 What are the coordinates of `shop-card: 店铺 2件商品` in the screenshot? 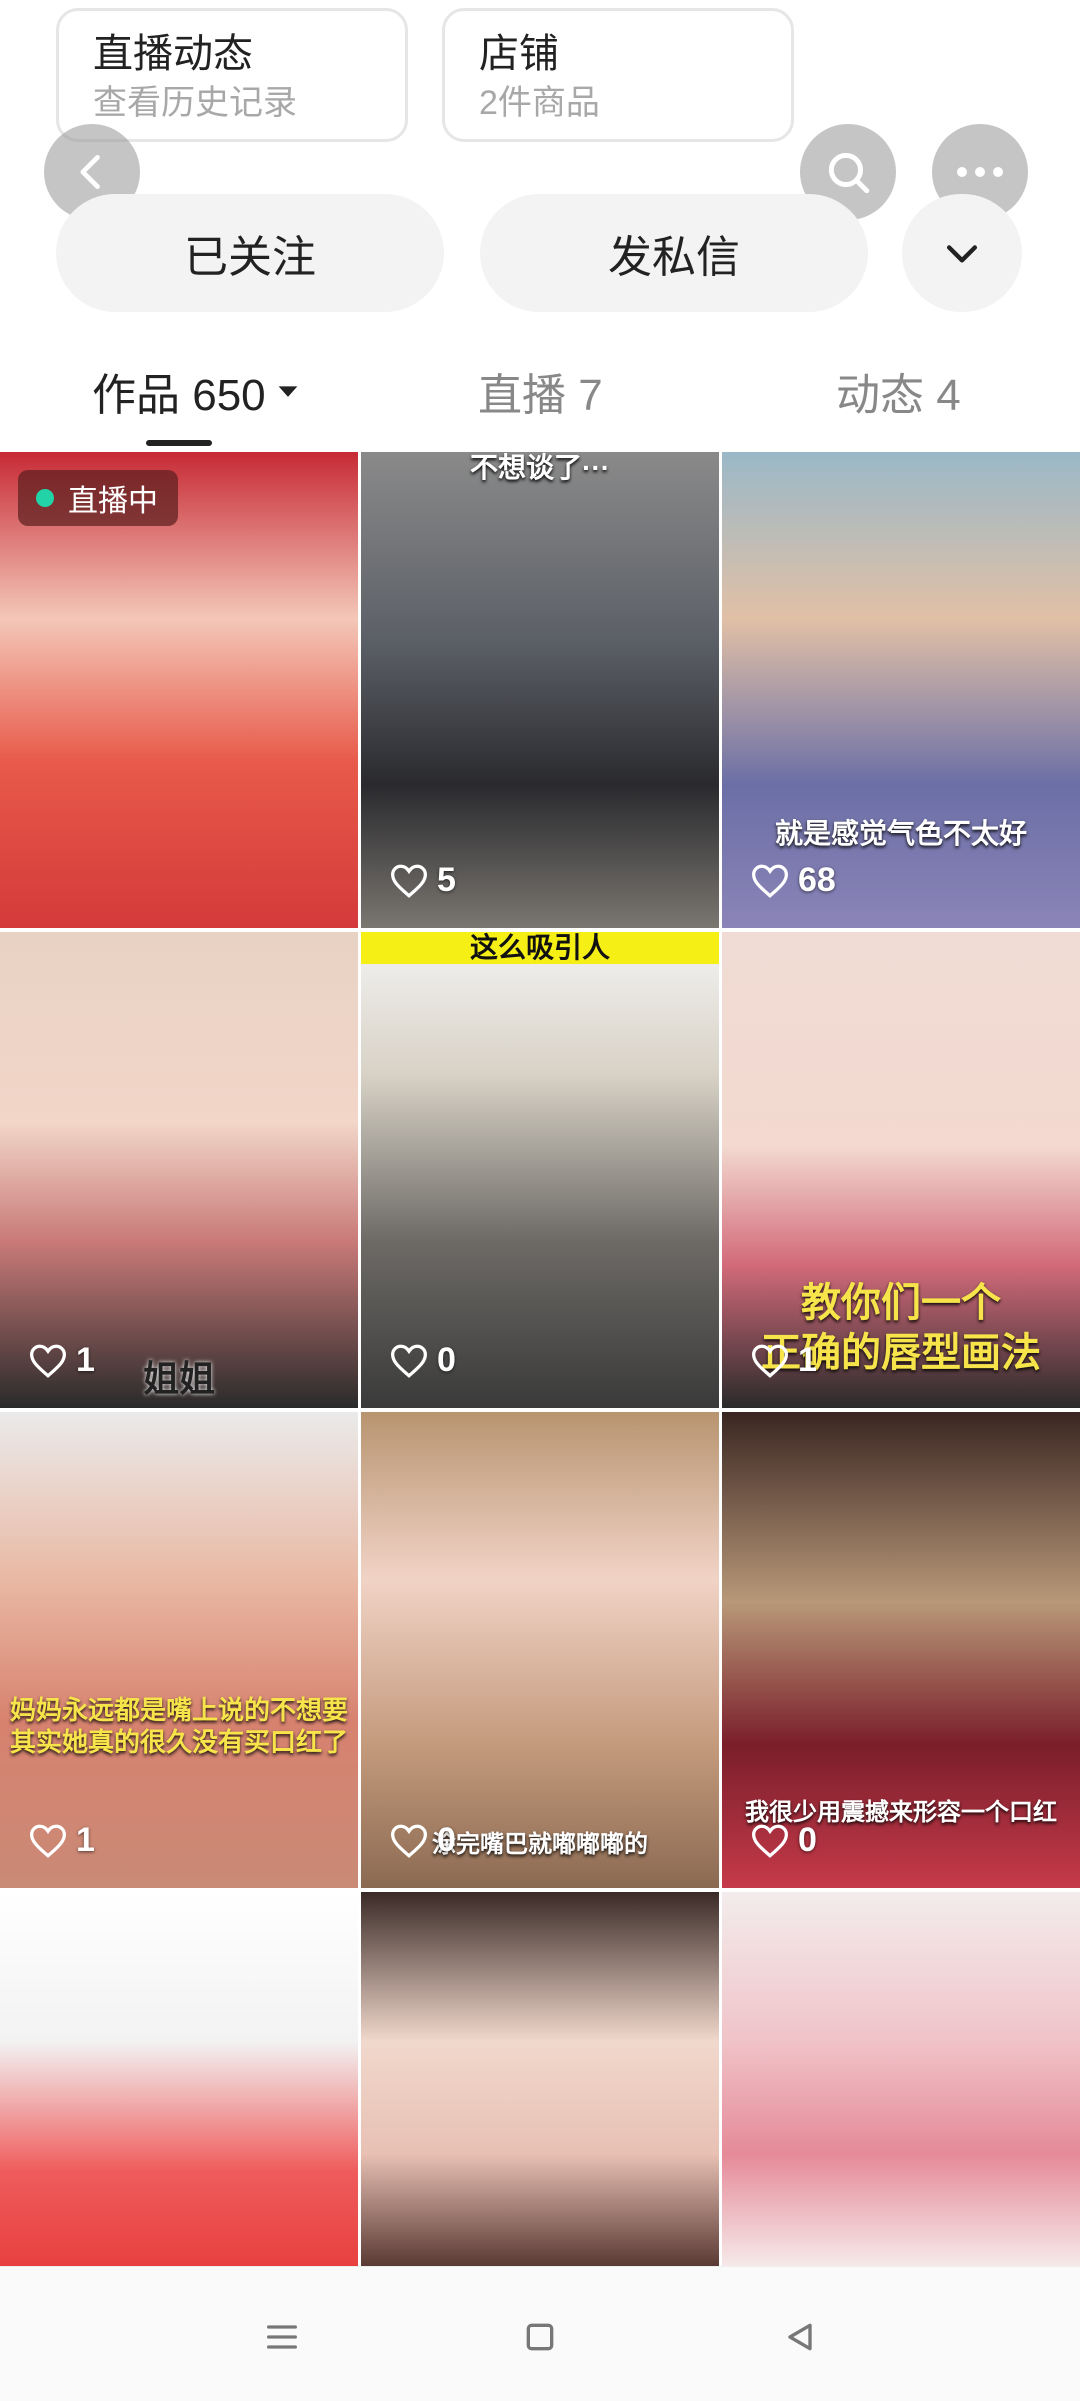 It's located at (618, 75).